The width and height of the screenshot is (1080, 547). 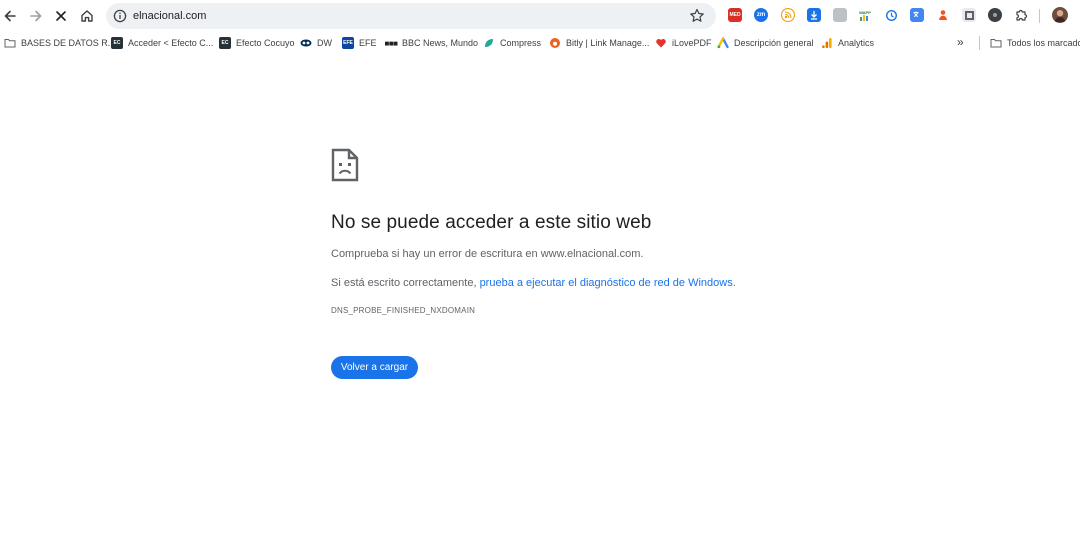 What do you see at coordinates (697, 16) in the screenshot?
I see `star-icon` at bounding box center [697, 16].